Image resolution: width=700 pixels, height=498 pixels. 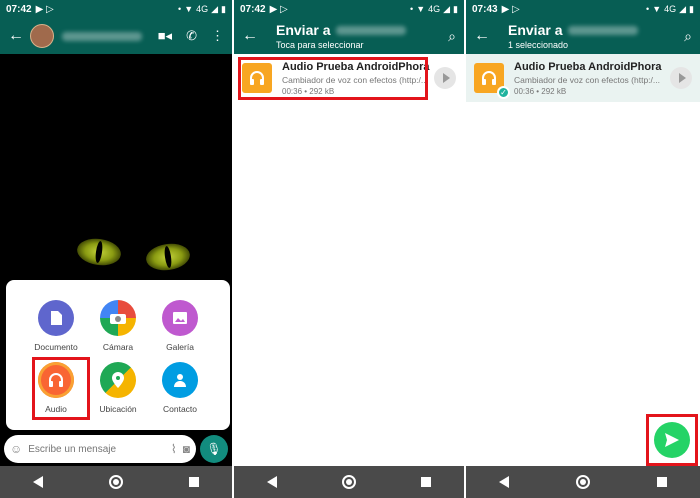 I want to click on emoji-icon: ☺, so click(x=16, y=449).